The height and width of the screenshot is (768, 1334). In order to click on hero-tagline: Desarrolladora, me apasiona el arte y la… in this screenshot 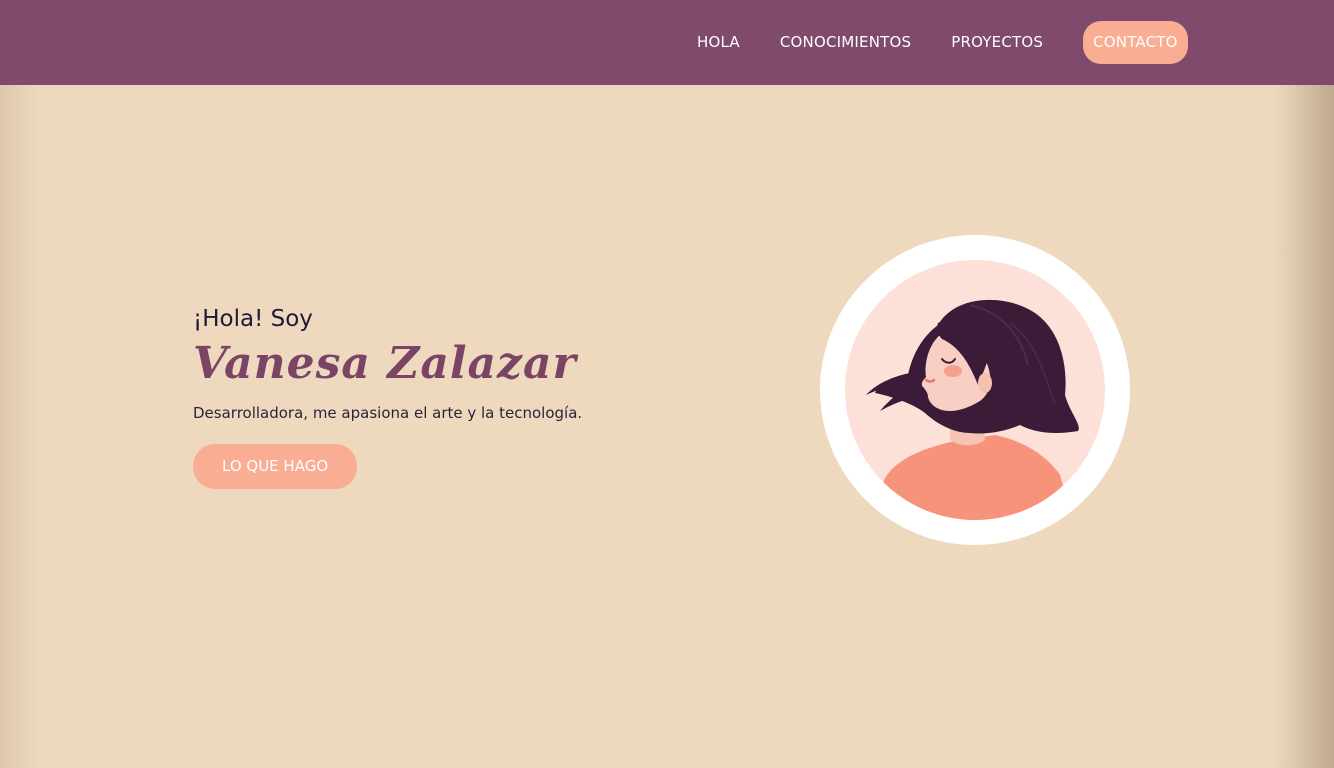, I will do `click(388, 413)`.